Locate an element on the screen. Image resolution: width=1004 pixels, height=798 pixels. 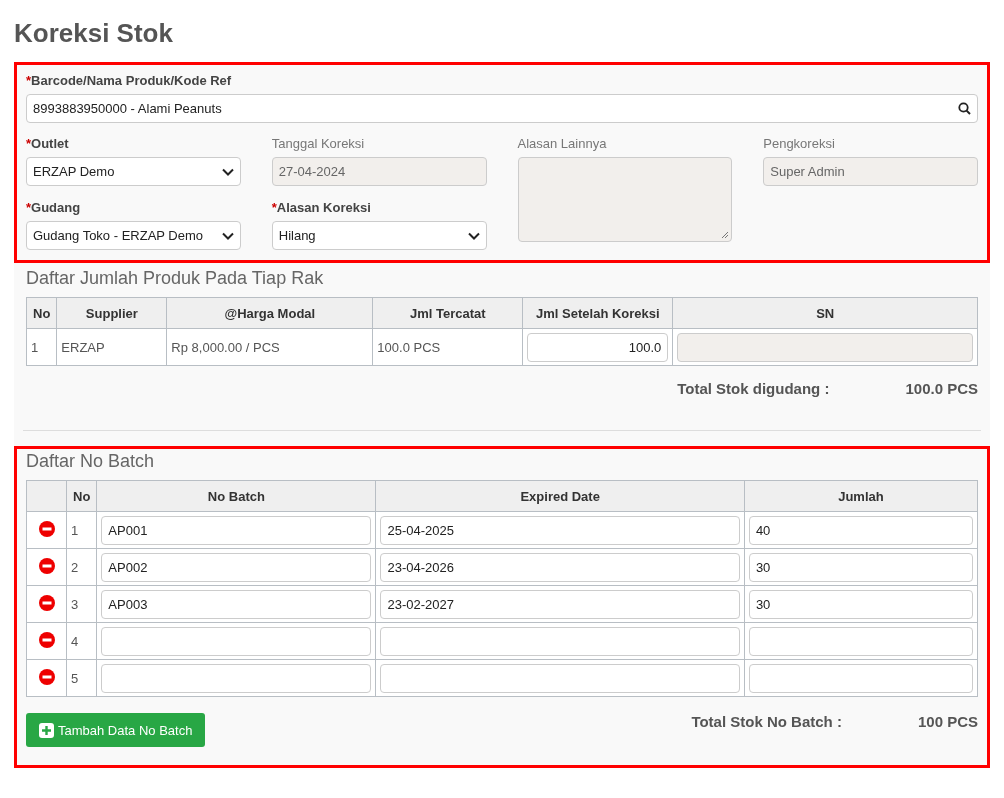
table-cell: 100.0 PCS is located at coordinates (447, 347).